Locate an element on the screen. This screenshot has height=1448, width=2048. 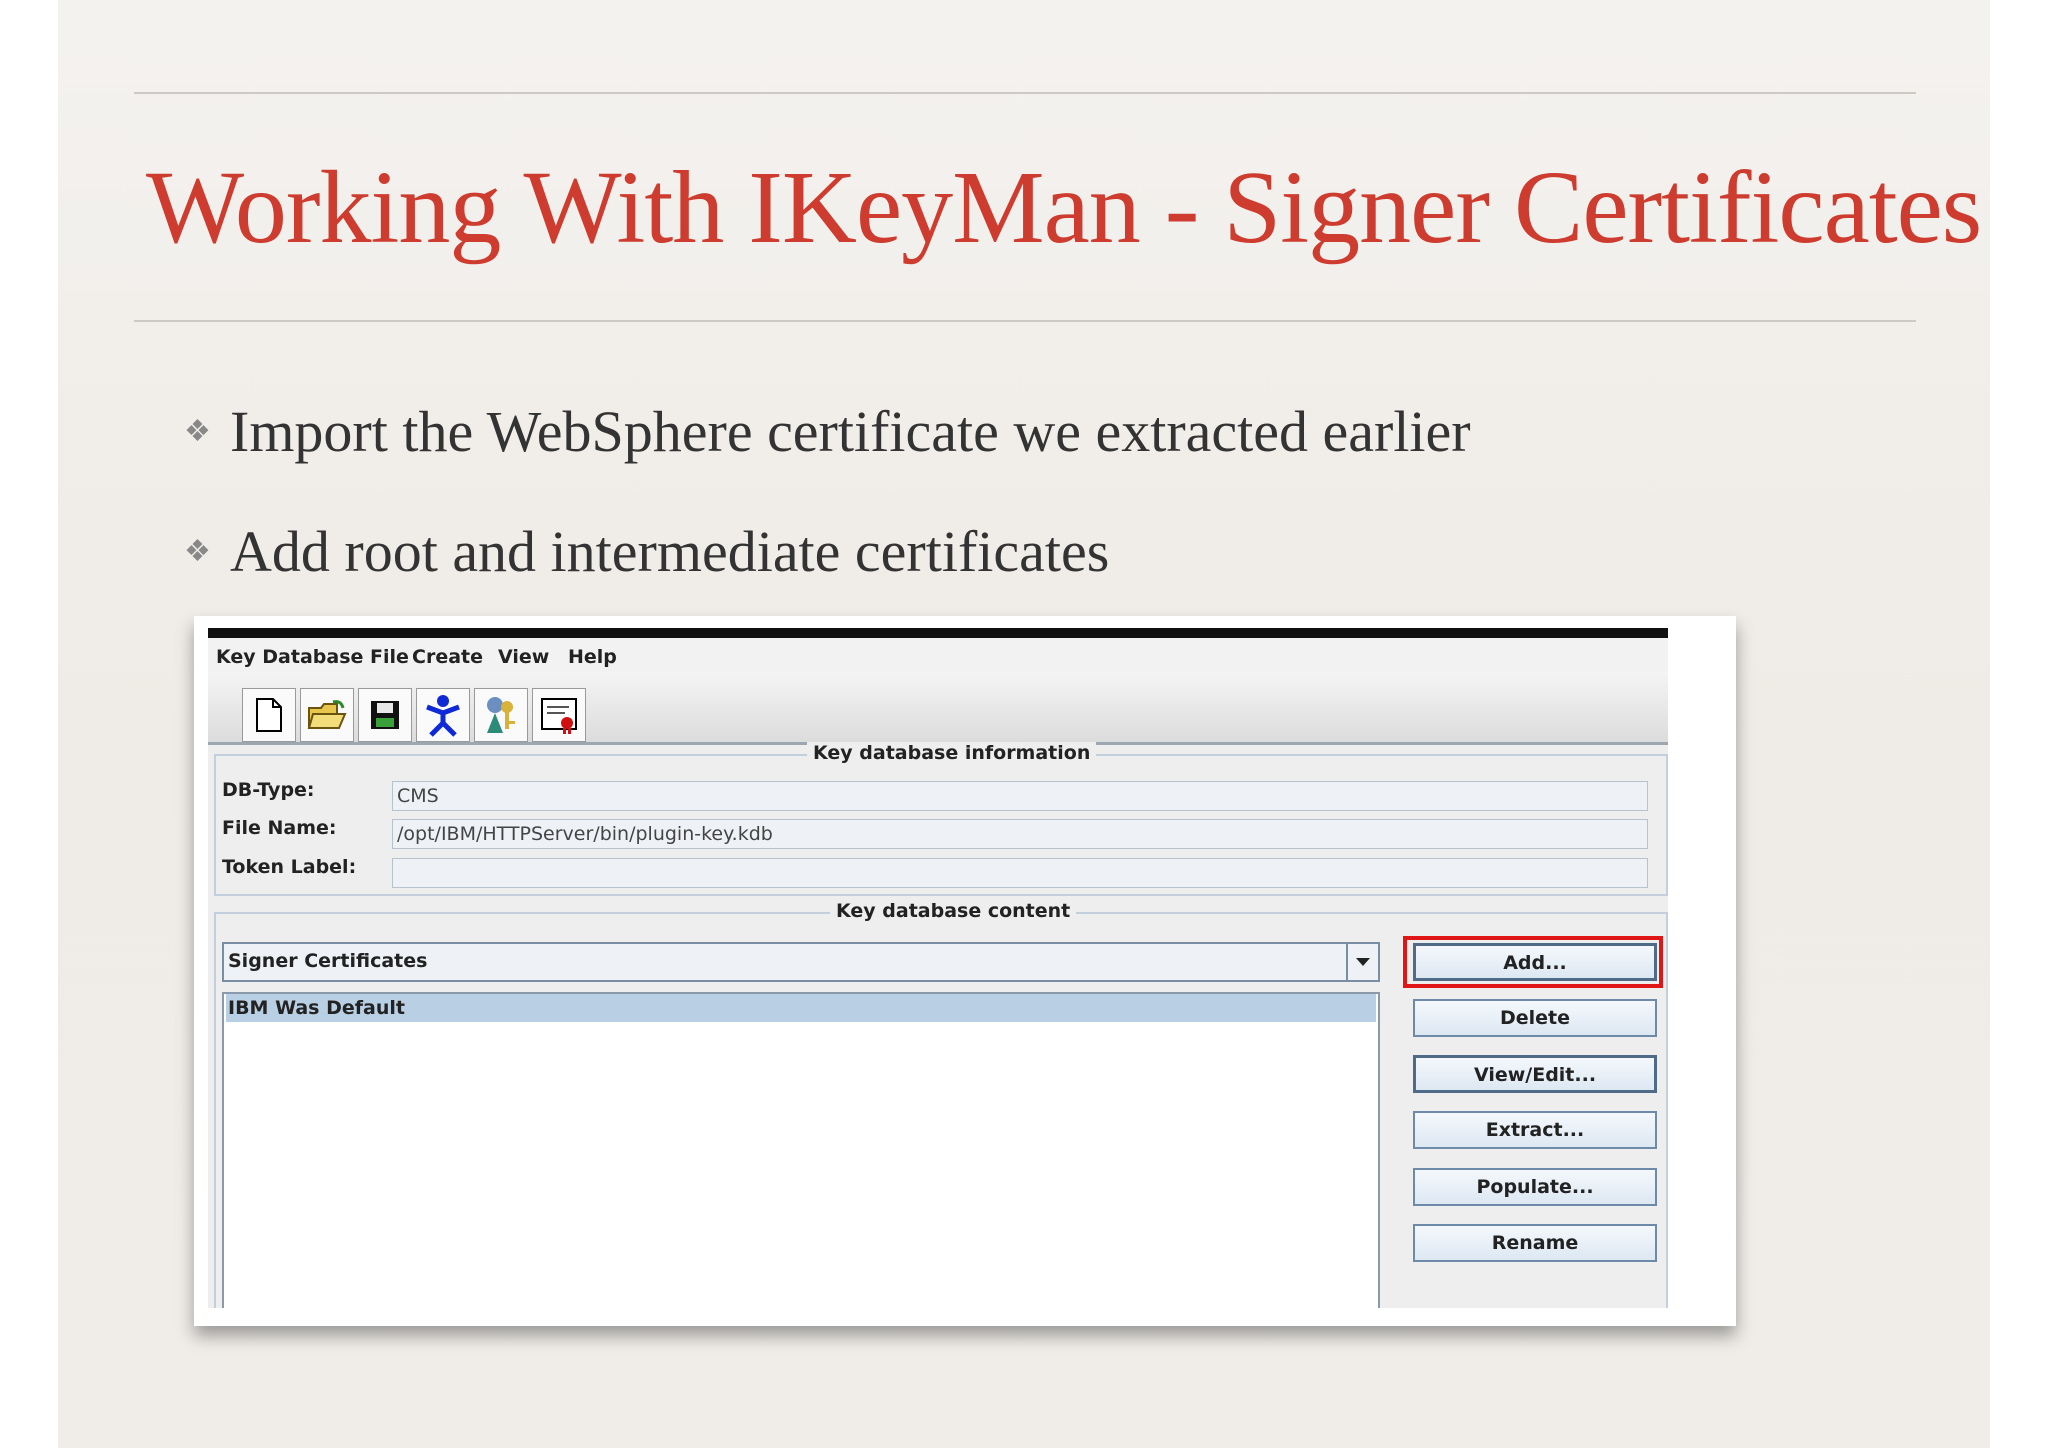
menu-help: Help is located at coordinates (592, 657).